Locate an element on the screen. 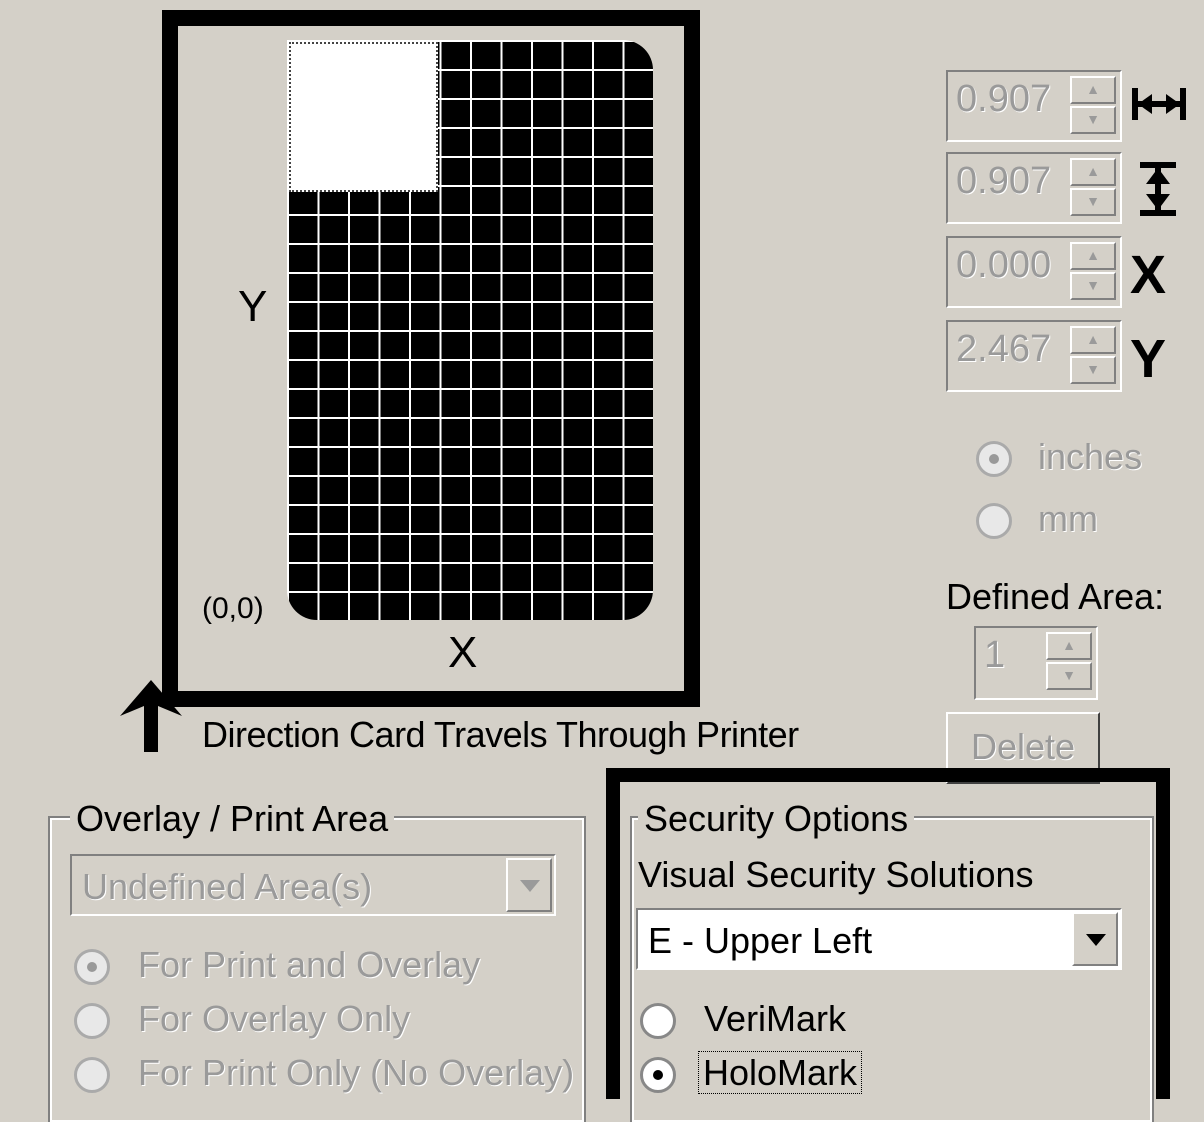  security-group-title: Security Options is located at coordinates (776, 819).